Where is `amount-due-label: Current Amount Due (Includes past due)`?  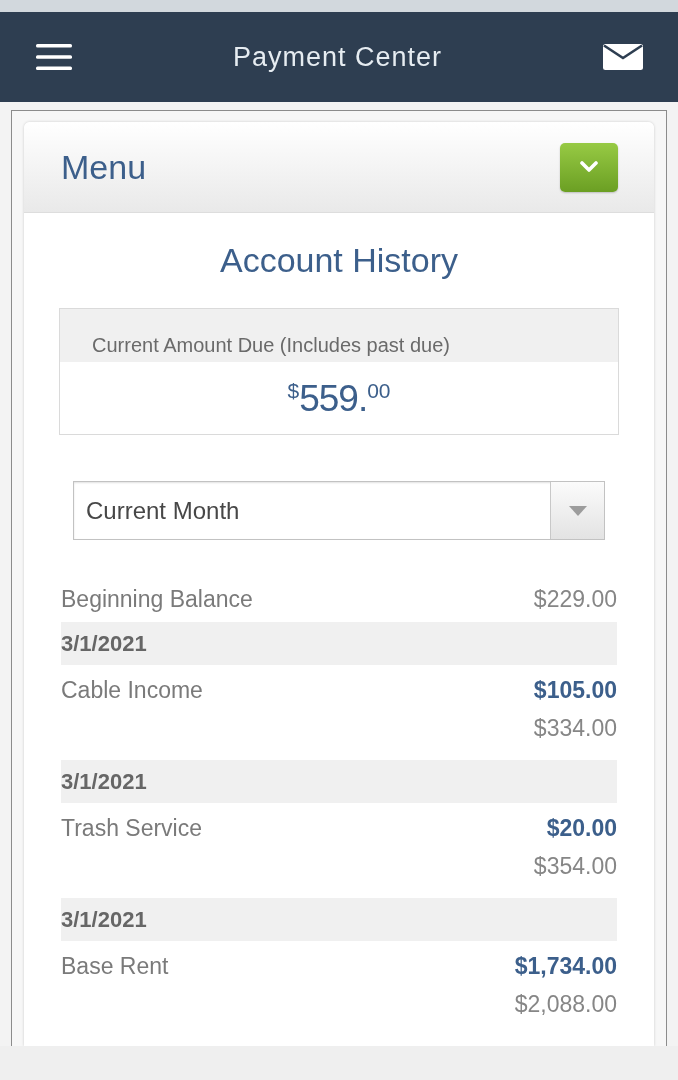 amount-due-label: Current Amount Due (Includes past due) is located at coordinates (271, 345).